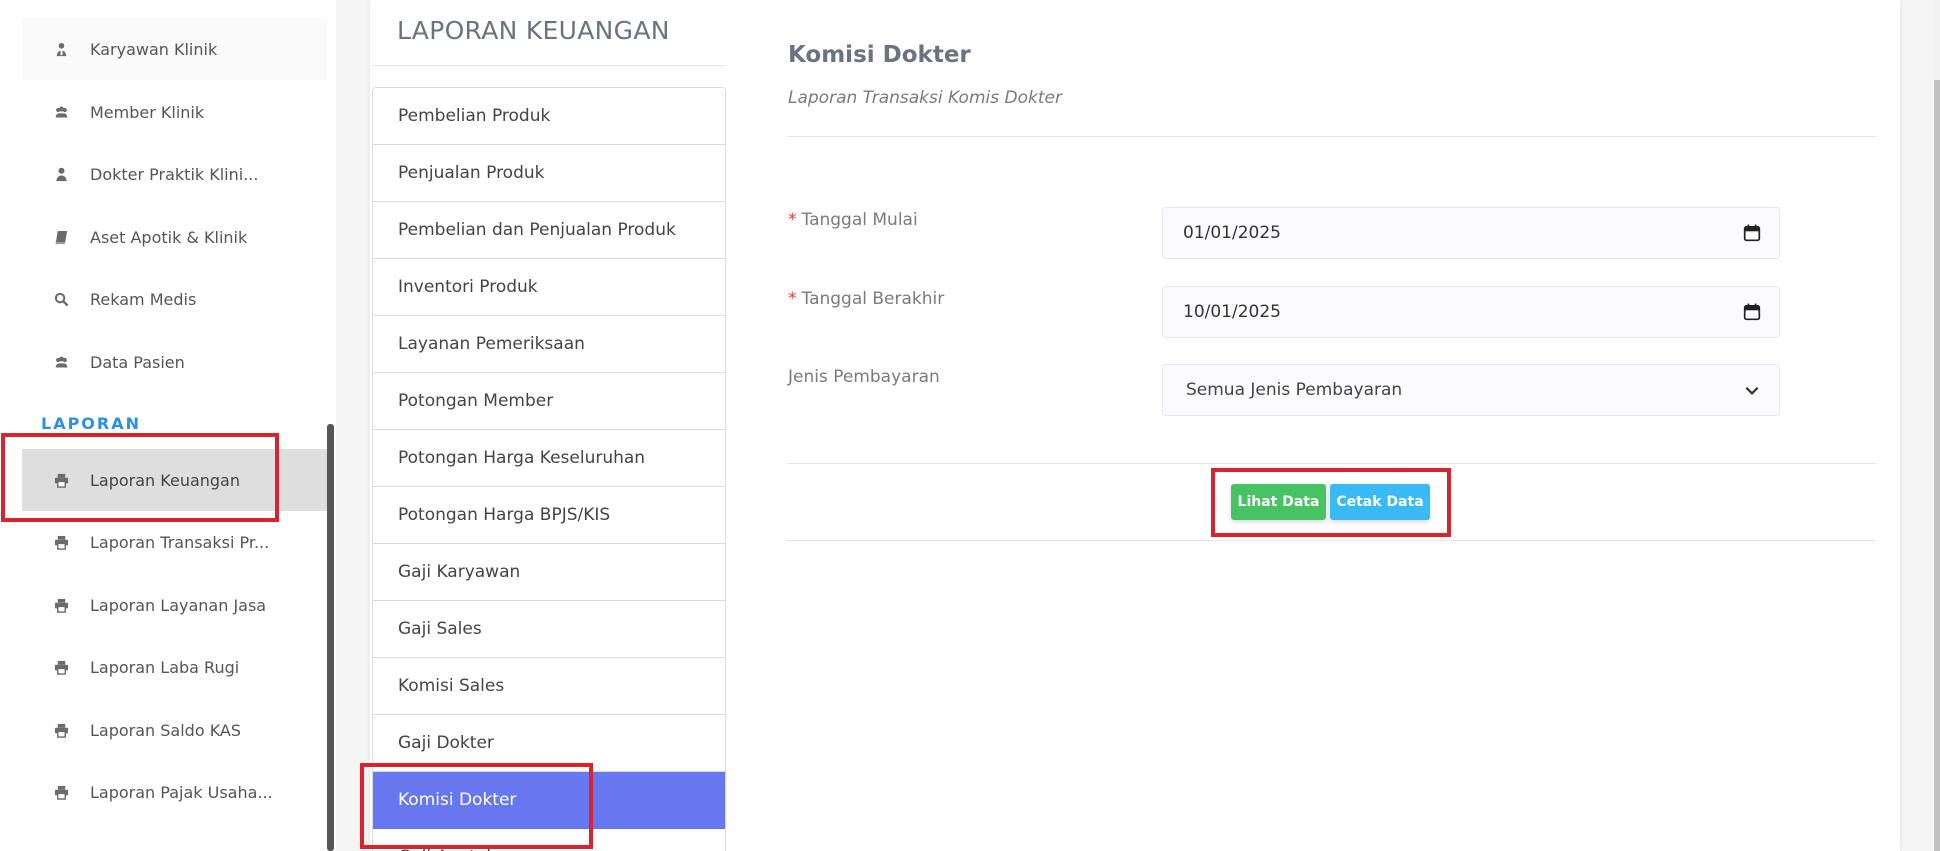  Describe the element at coordinates (549, 458) in the screenshot. I see `report-item-potongan-harga-keseluruhan: Potongan Harga Keseluruhan` at that location.